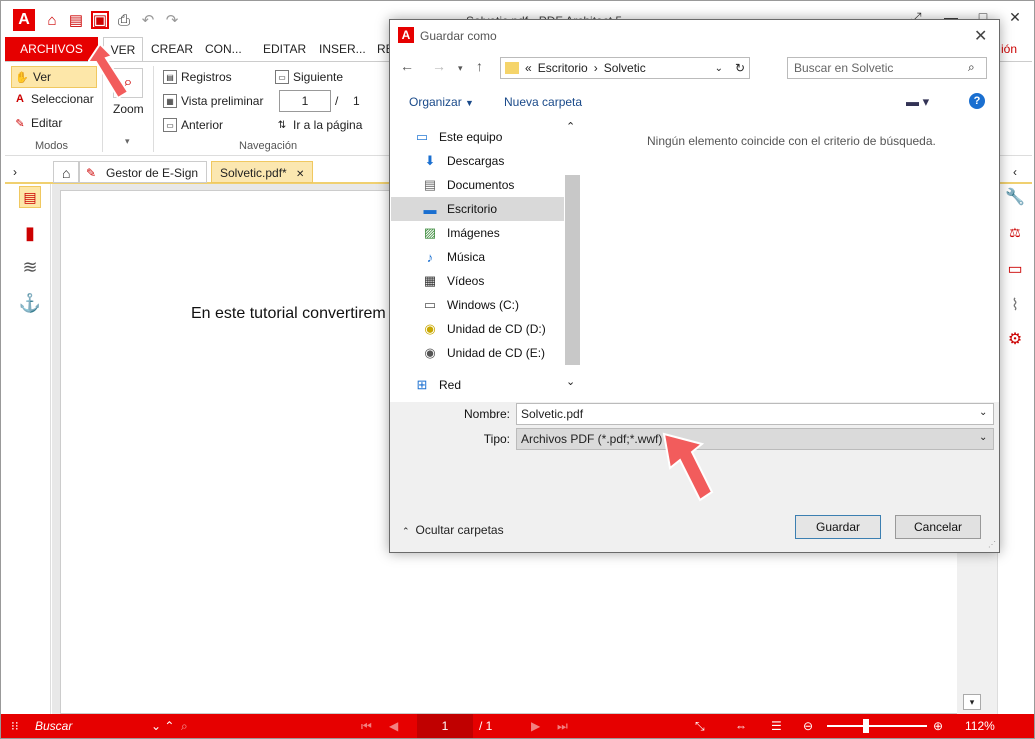 This screenshot has width=1035, height=739. Describe the element at coordinates (100, 20) in the screenshot. I see `save-icon: ▣` at that location.